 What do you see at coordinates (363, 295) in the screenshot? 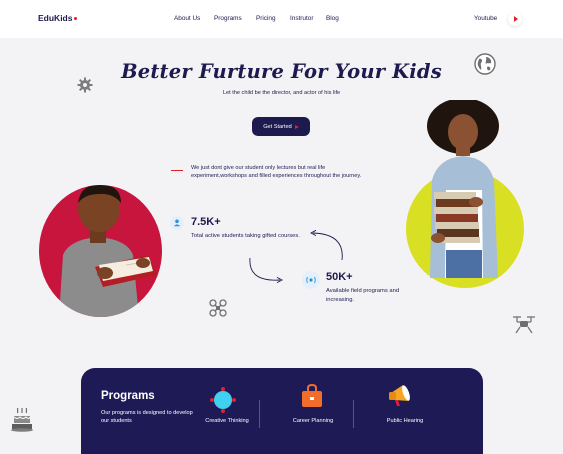
I see `stat-programs-label: Available field programs and increasing.` at bounding box center [363, 295].